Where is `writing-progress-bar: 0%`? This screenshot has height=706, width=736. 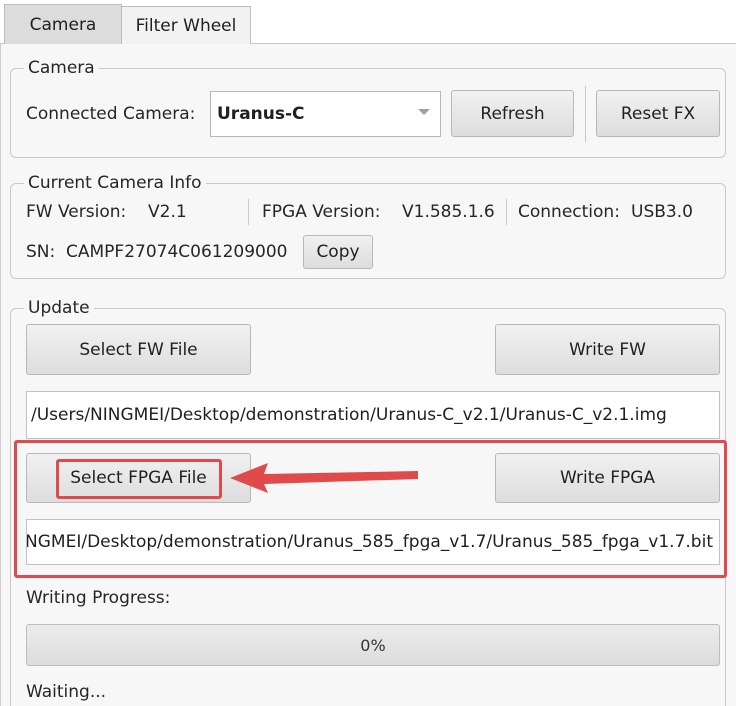 writing-progress-bar: 0% is located at coordinates (373, 645).